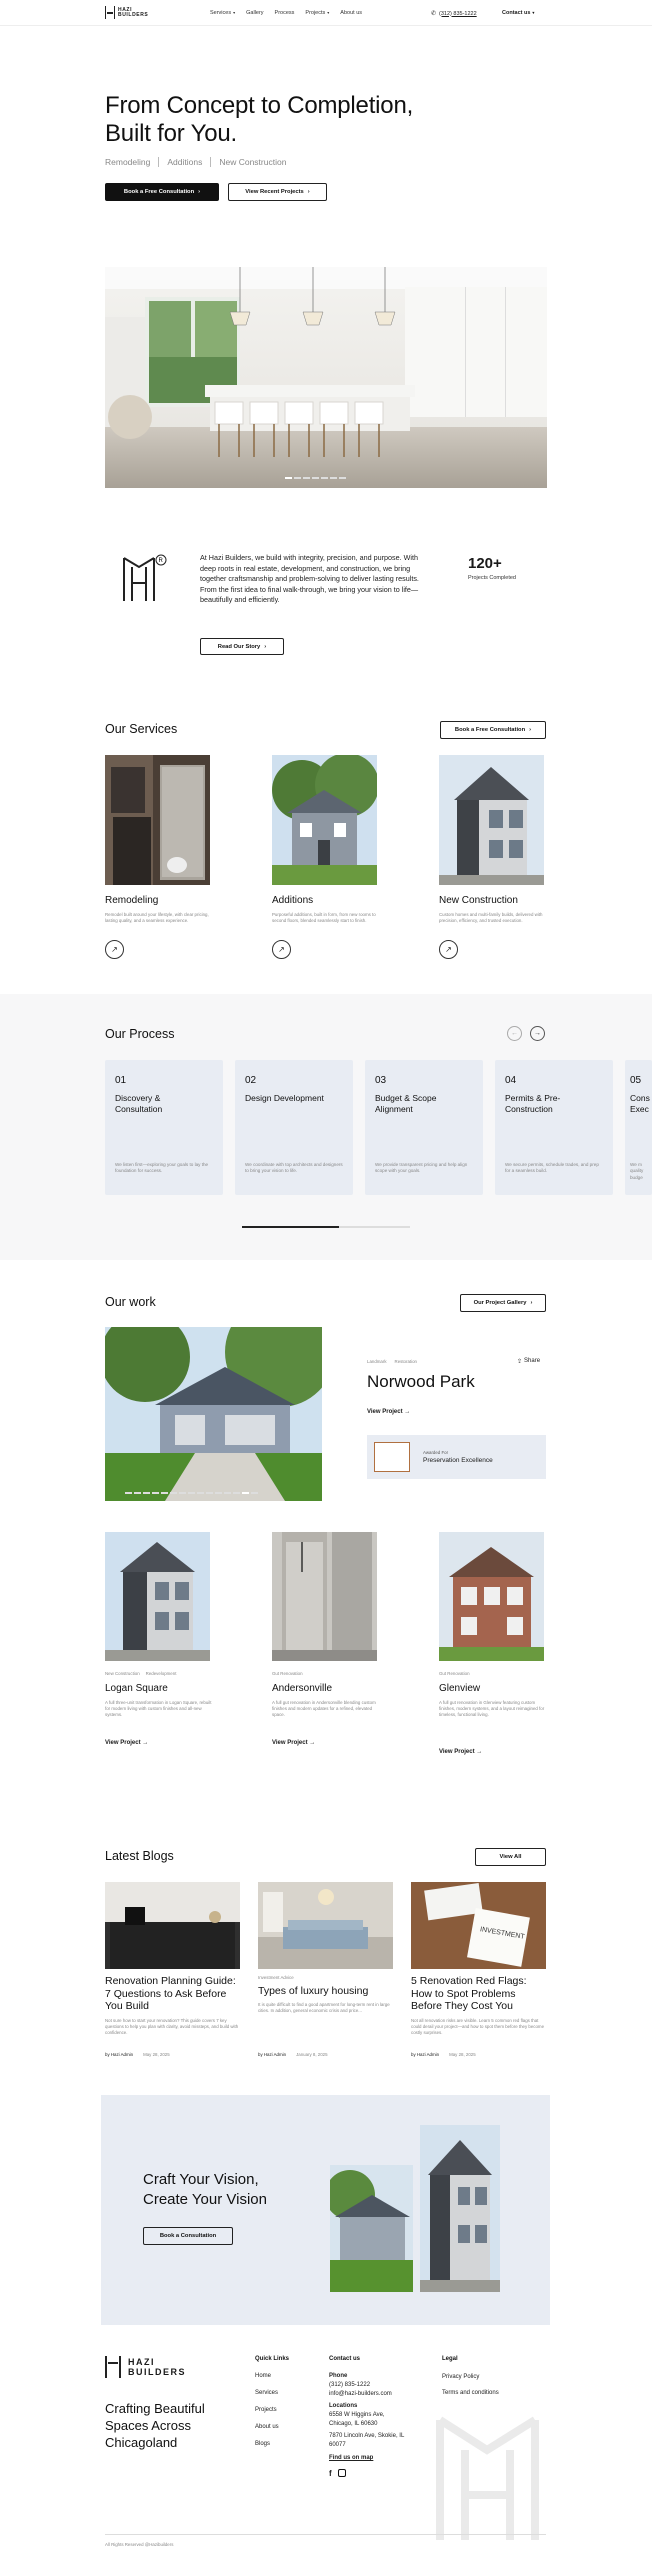 The width and height of the screenshot is (652, 2560). What do you see at coordinates (351, 13) in the screenshot?
I see `nav-about: About us` at bounding box center [351, 13].